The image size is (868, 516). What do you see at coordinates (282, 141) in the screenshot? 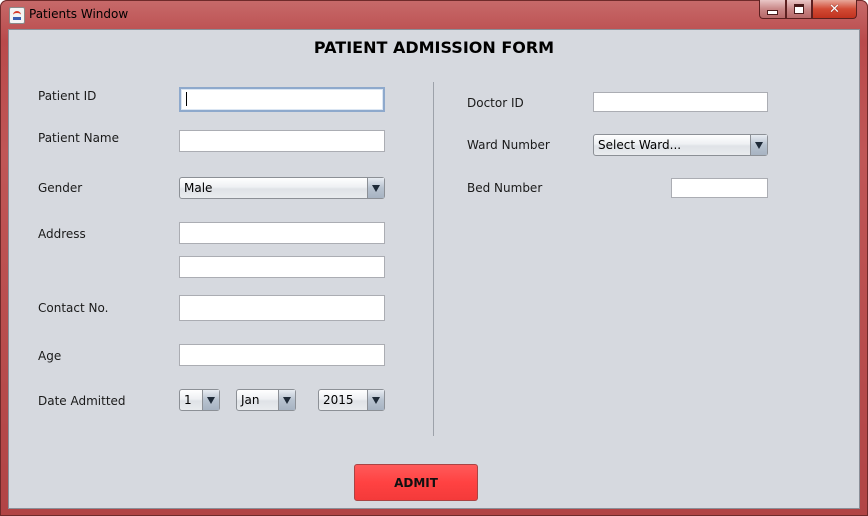
I see `patient-name-field` at bounding box center [282, 141].